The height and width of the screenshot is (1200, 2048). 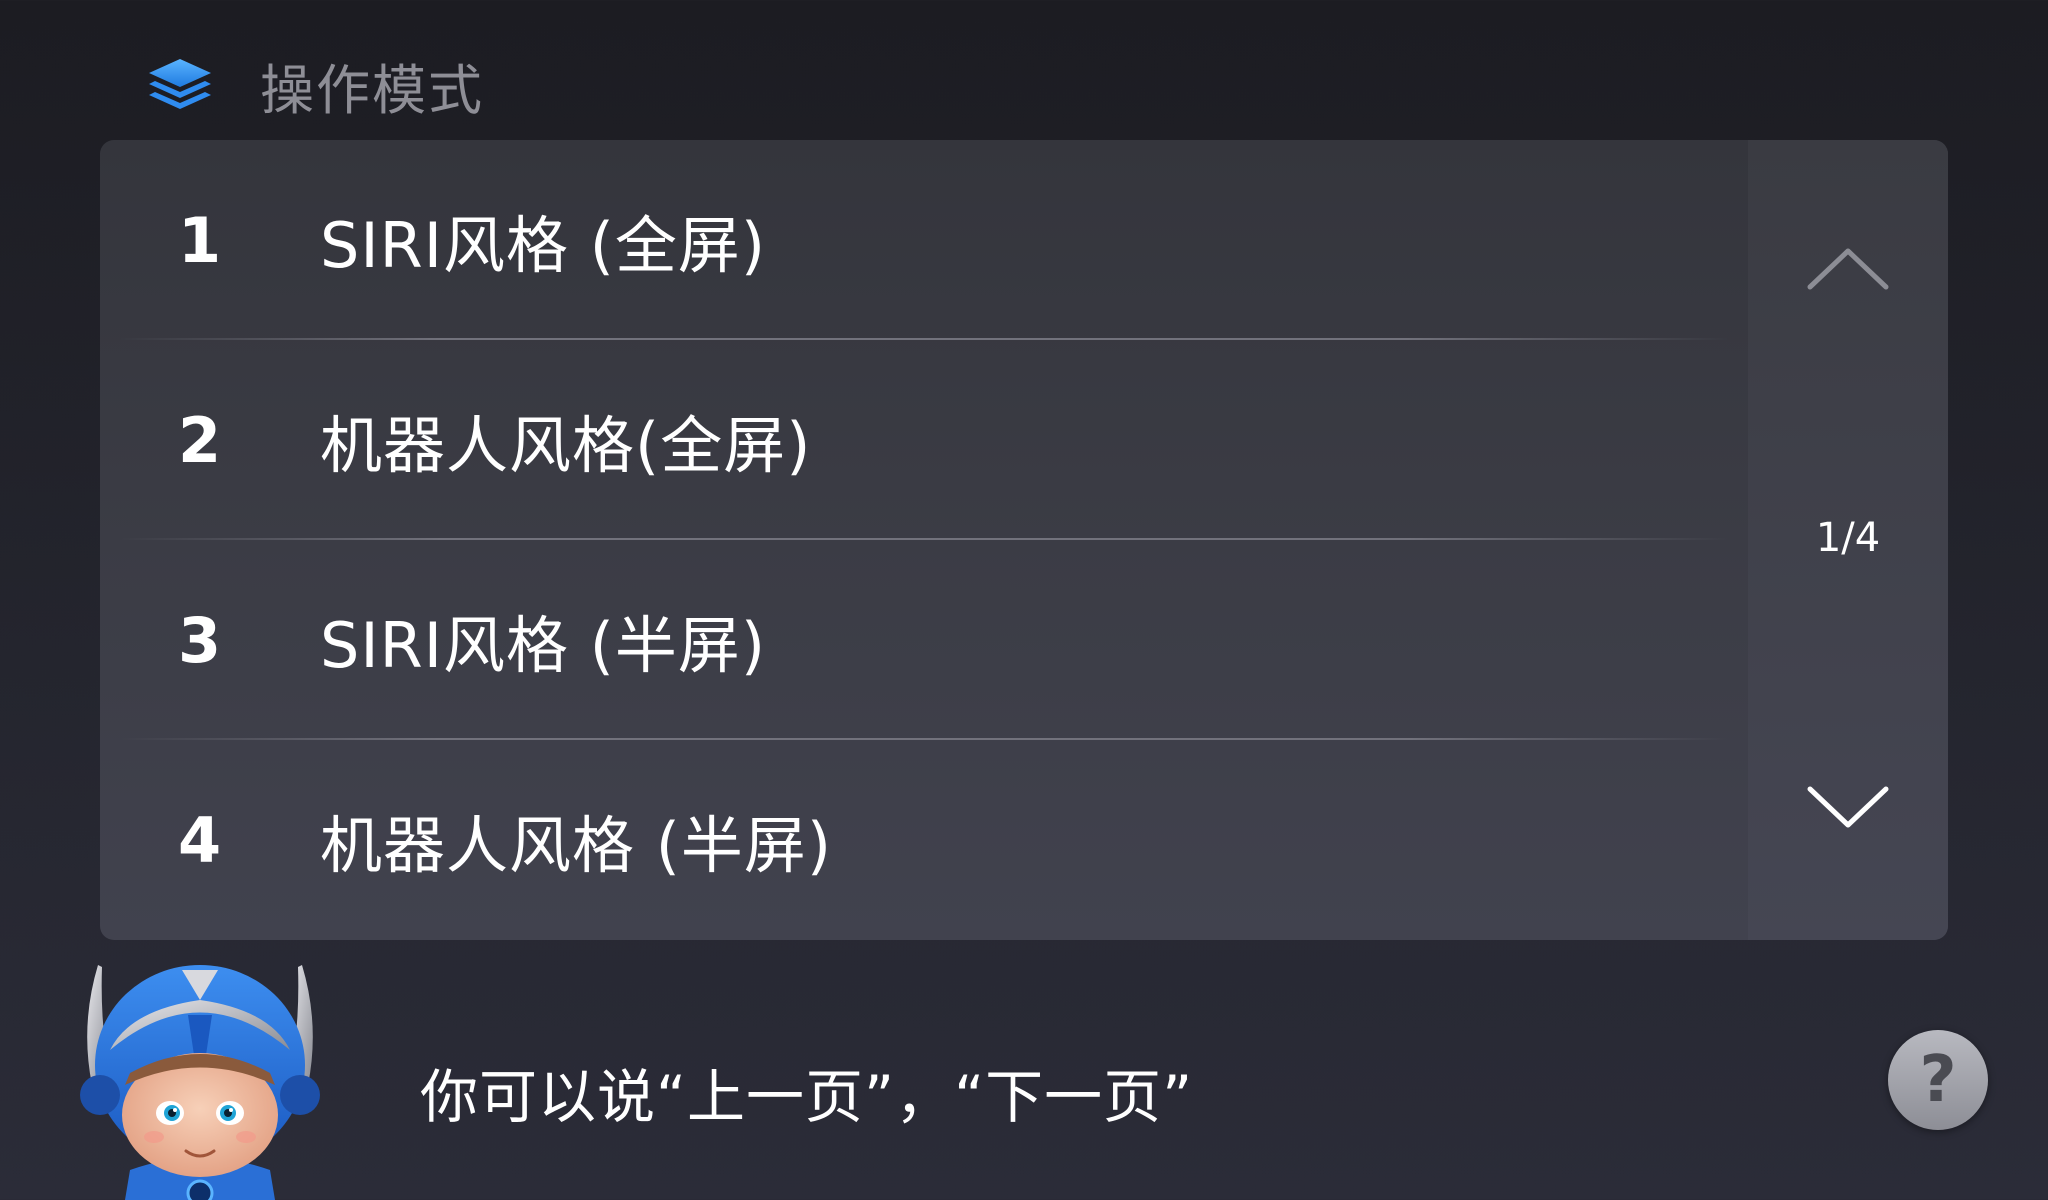 What do you see at coordinates (200, 1077) in the screenshot?
I see `robot-mascot-icon` at bounding box center [200, 1077].